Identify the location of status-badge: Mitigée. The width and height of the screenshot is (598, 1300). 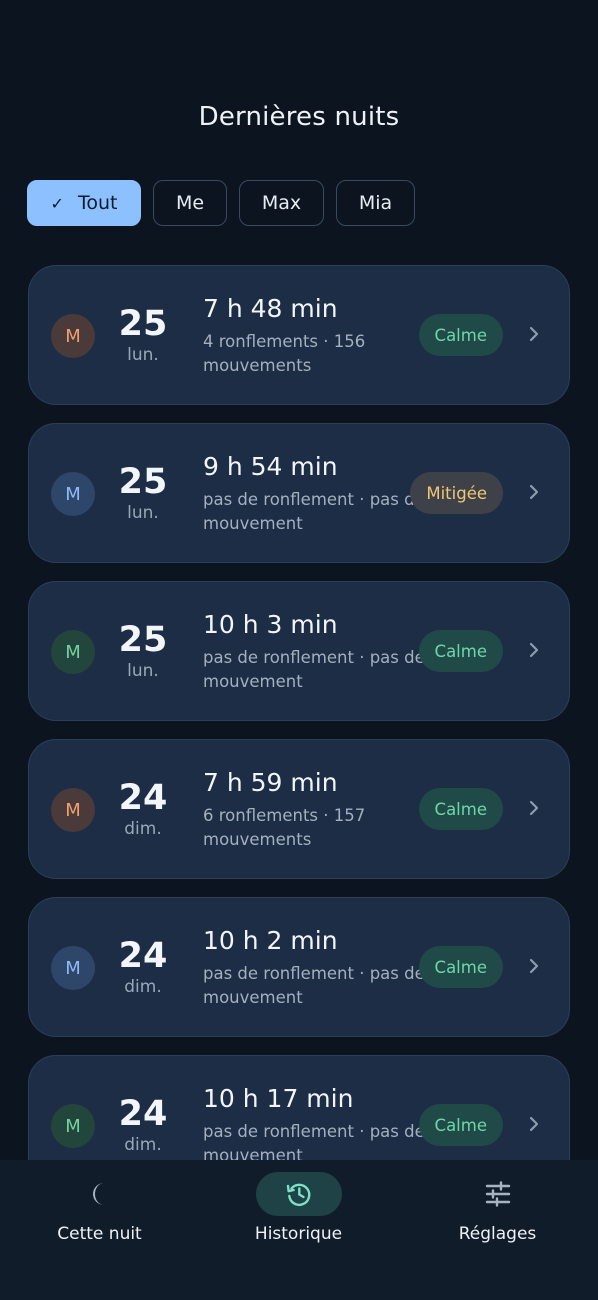
(456, 493).